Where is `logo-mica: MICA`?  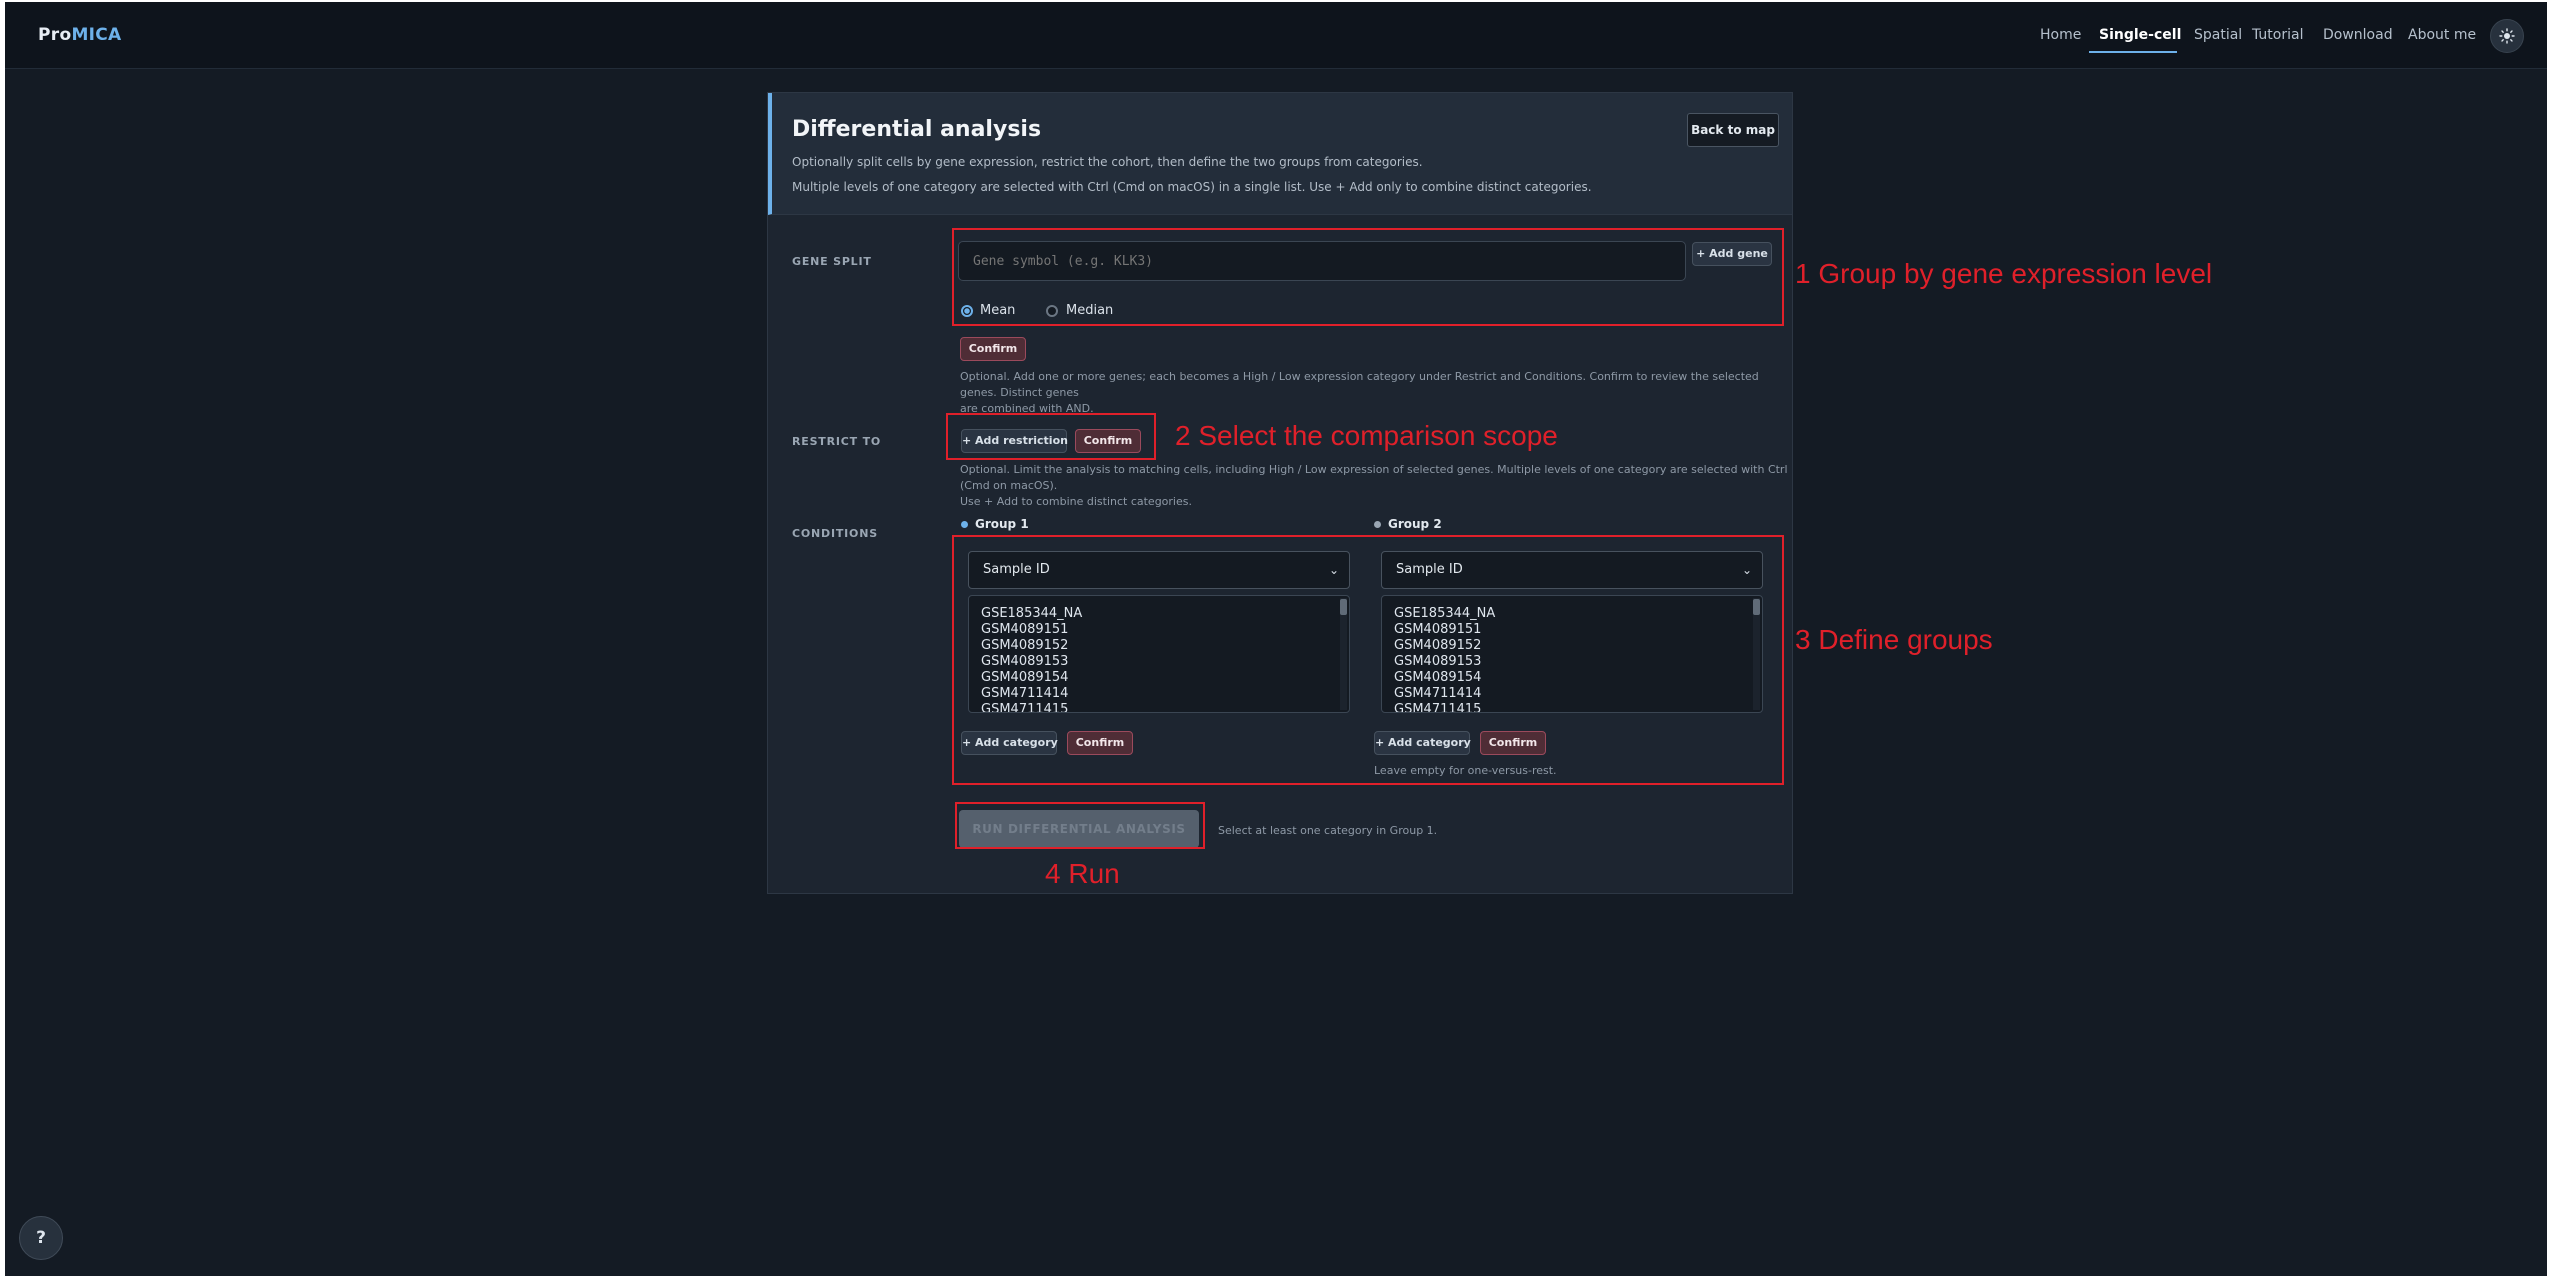
logo-mica: MICA is located at coordinates (96, 35).